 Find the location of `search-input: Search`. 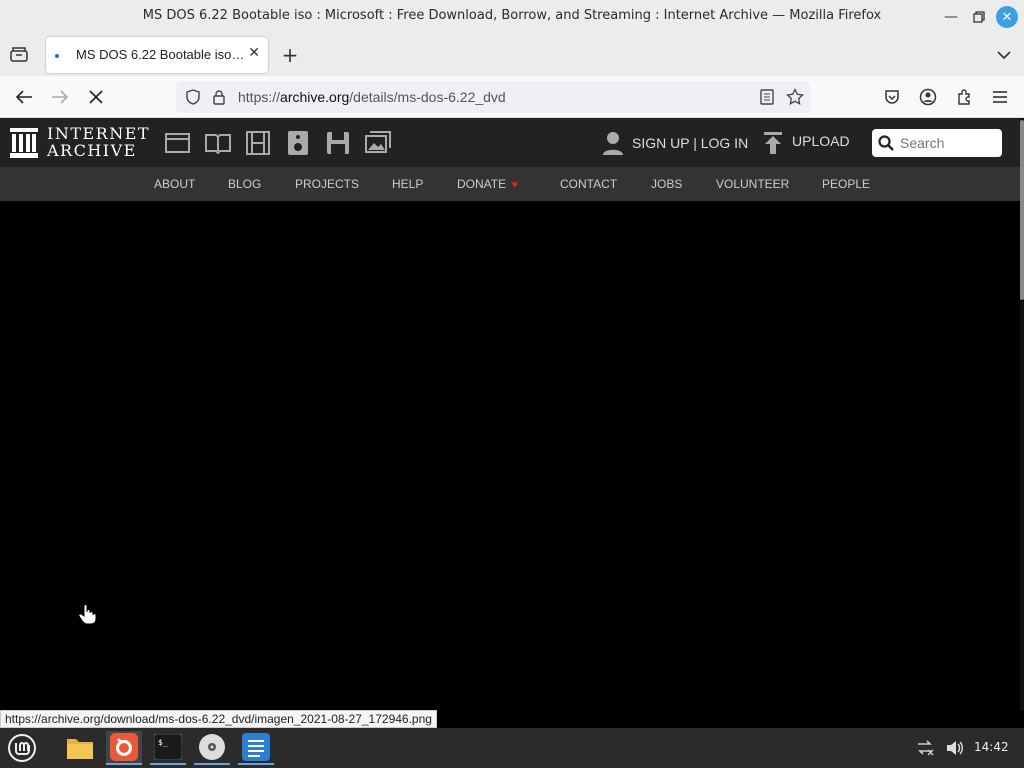

search-input: Search is located at coordinates (937, 143).